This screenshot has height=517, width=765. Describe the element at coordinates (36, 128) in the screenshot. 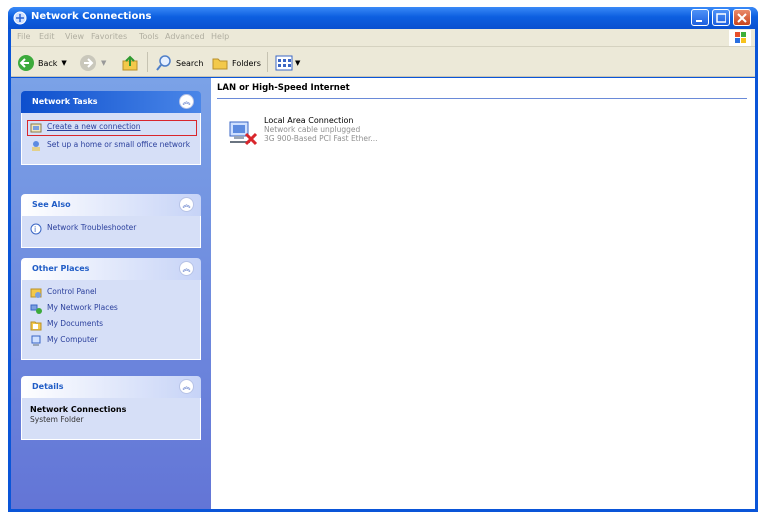

I see `new-connection-icon` at that location.